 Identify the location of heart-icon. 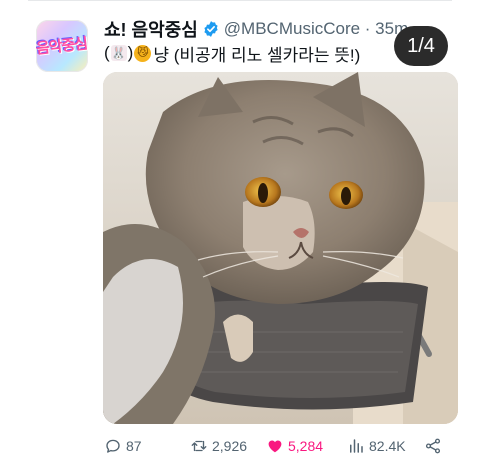
(275, 446).